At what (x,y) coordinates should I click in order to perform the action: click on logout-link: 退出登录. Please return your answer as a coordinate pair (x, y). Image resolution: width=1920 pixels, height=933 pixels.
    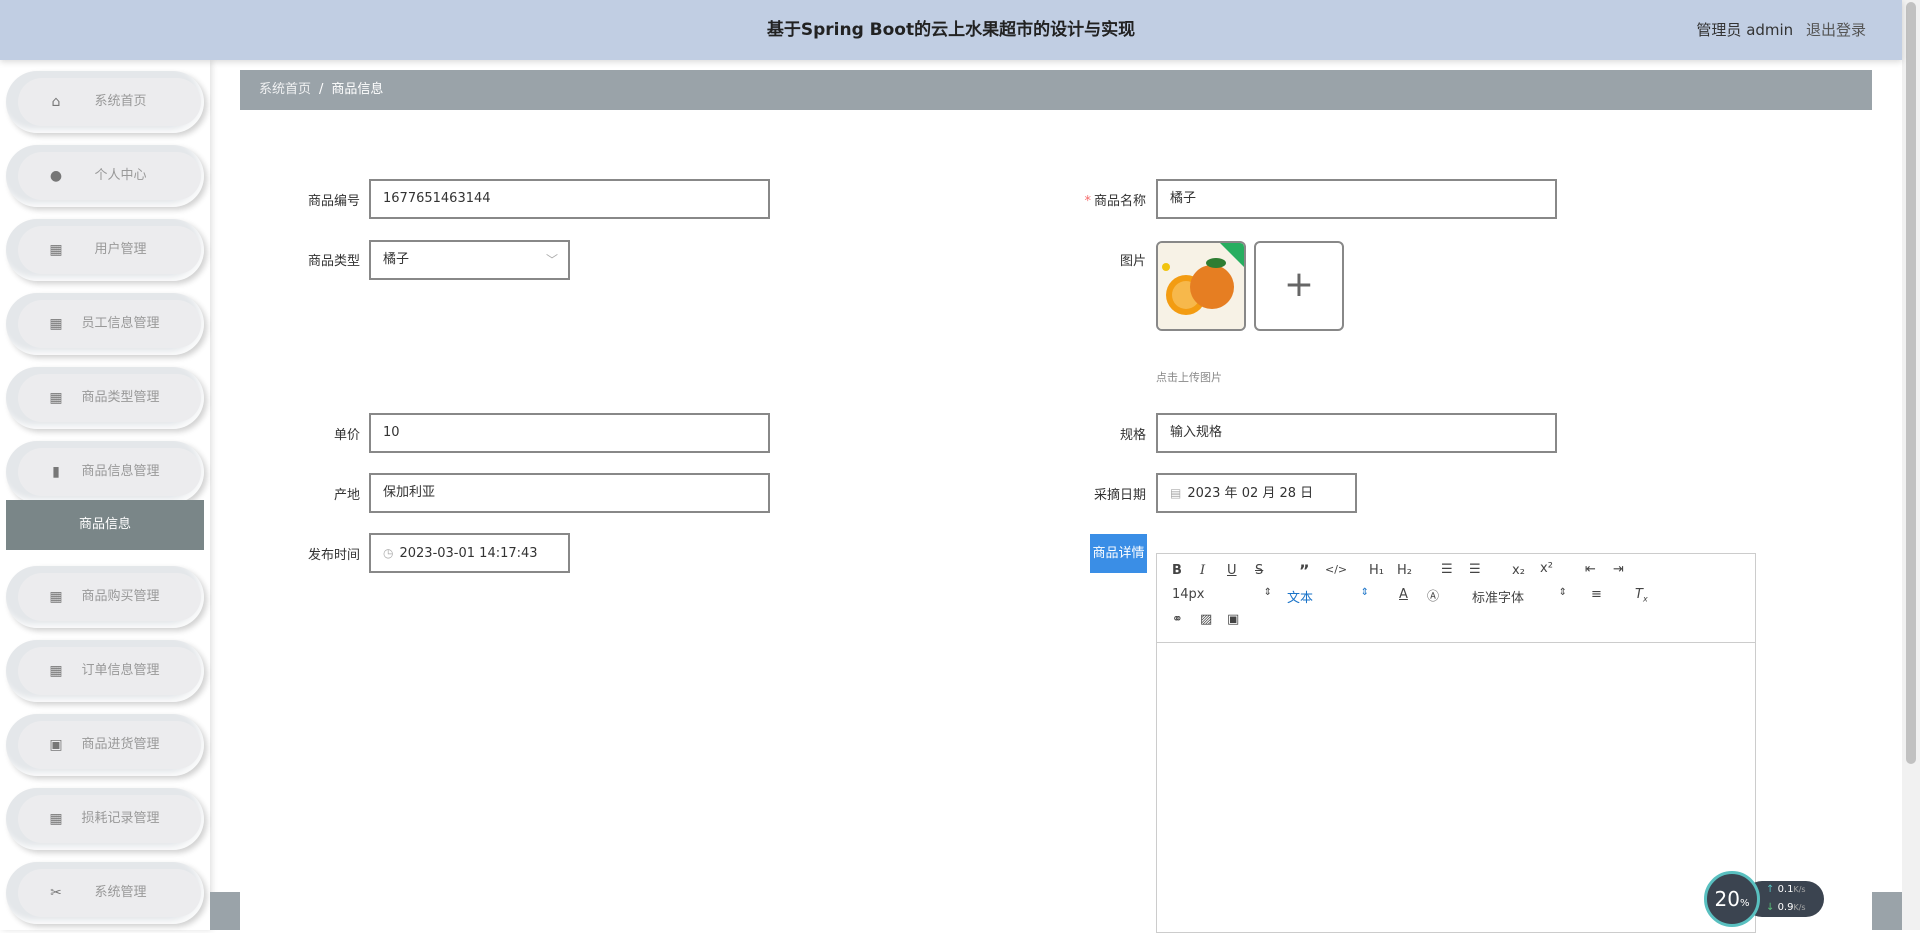
    Looking at the image, I should click on (1836, 30).